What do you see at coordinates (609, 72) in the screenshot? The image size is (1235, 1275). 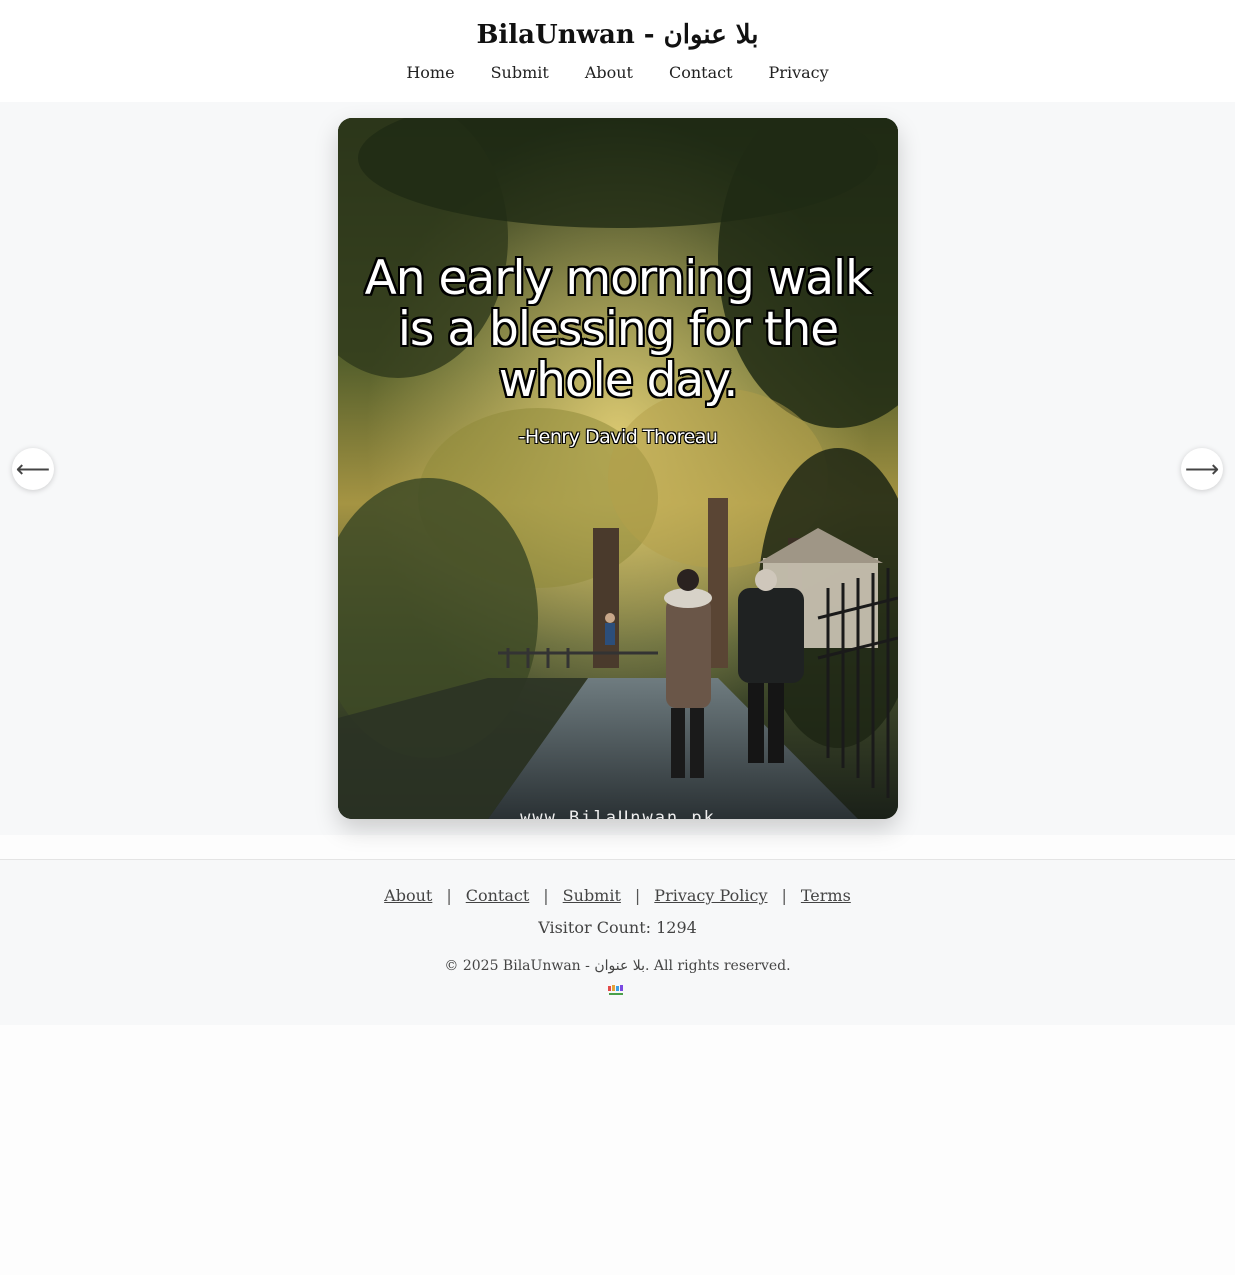 I see `nav-about: About` at bounding box center [609, 72].